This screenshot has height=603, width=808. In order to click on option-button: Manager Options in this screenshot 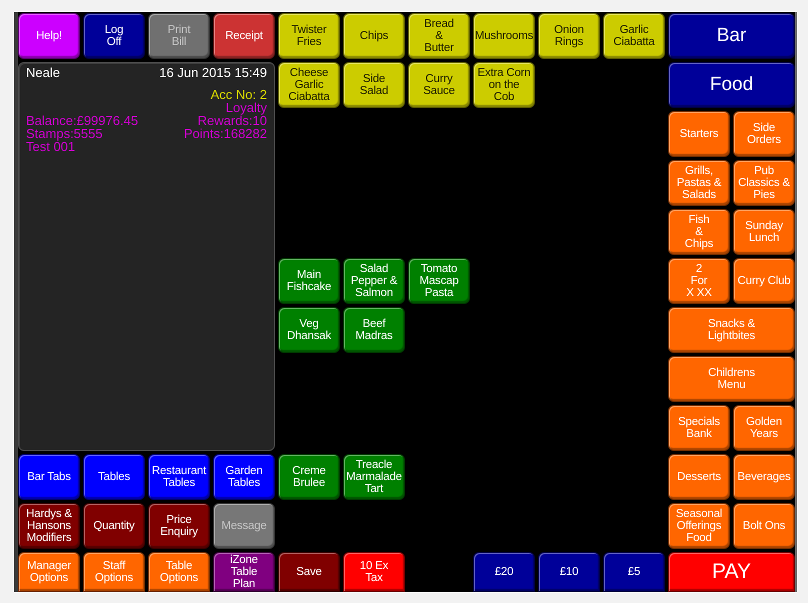, I will do `click(49, 572)`.